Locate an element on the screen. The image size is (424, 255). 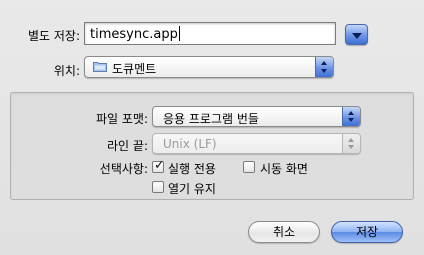
run-only-label: 실행 전용 is located at coordinates (192, 169).